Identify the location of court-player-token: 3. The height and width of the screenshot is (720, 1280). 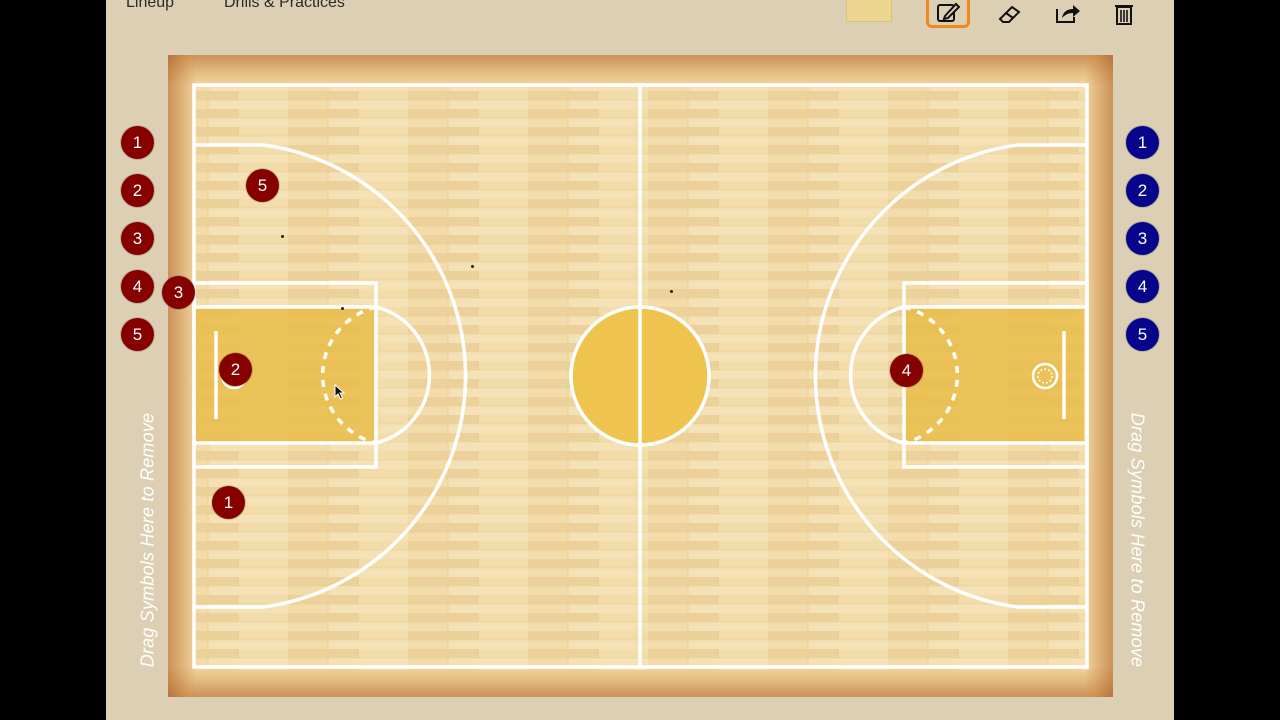
(178, 292).